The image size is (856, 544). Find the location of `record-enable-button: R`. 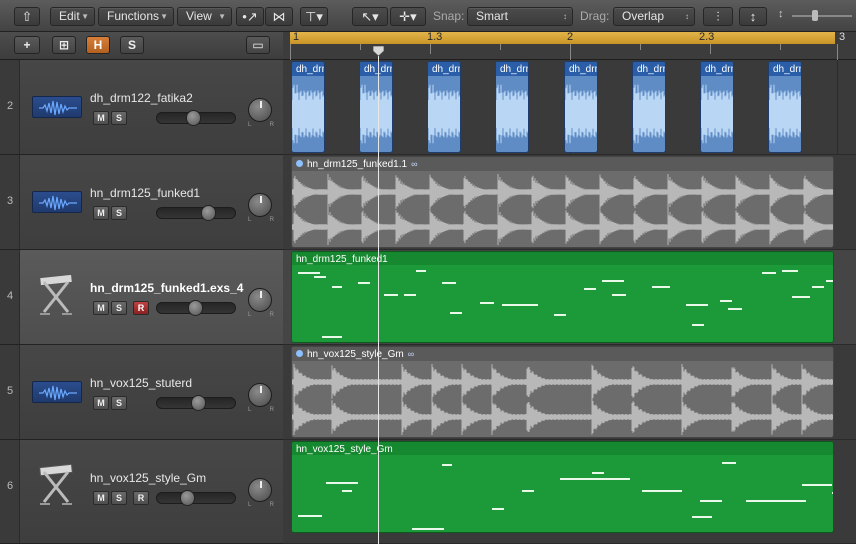

record-enable-button: R is located at coordinates (141, 498).